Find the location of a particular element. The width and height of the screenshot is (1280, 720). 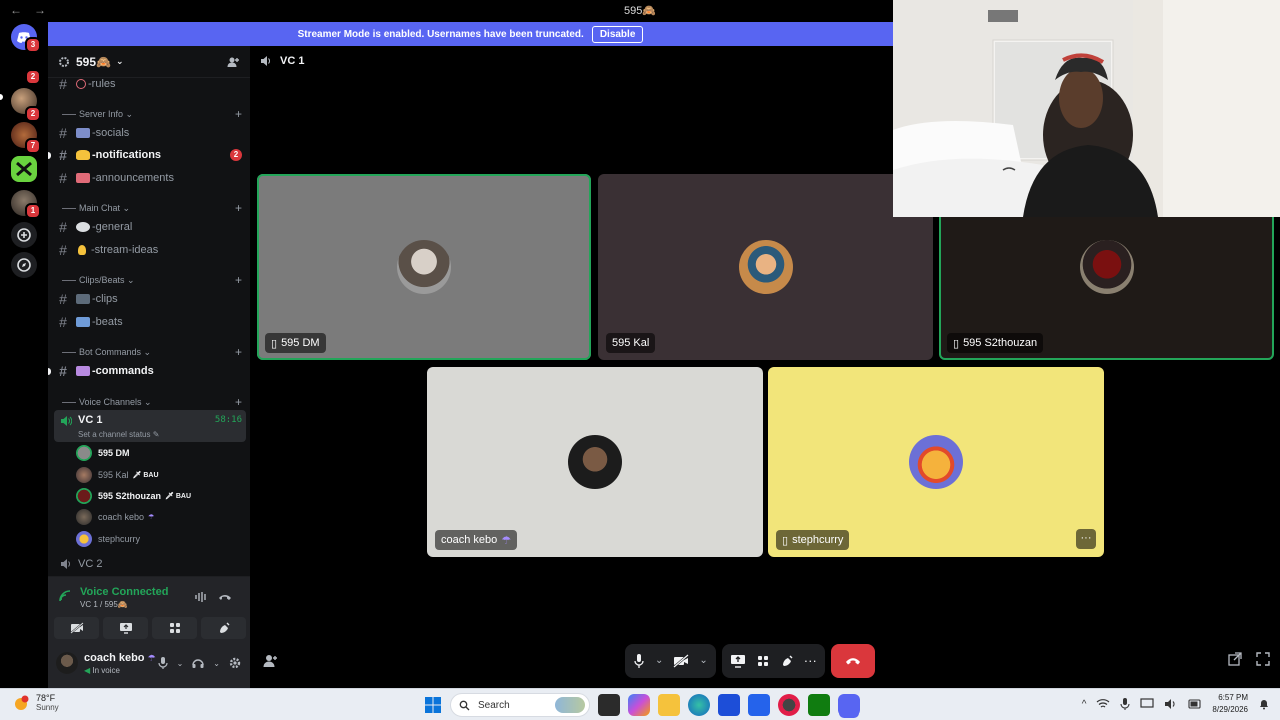

invite-people-icon is located at coordinates (233, 62).